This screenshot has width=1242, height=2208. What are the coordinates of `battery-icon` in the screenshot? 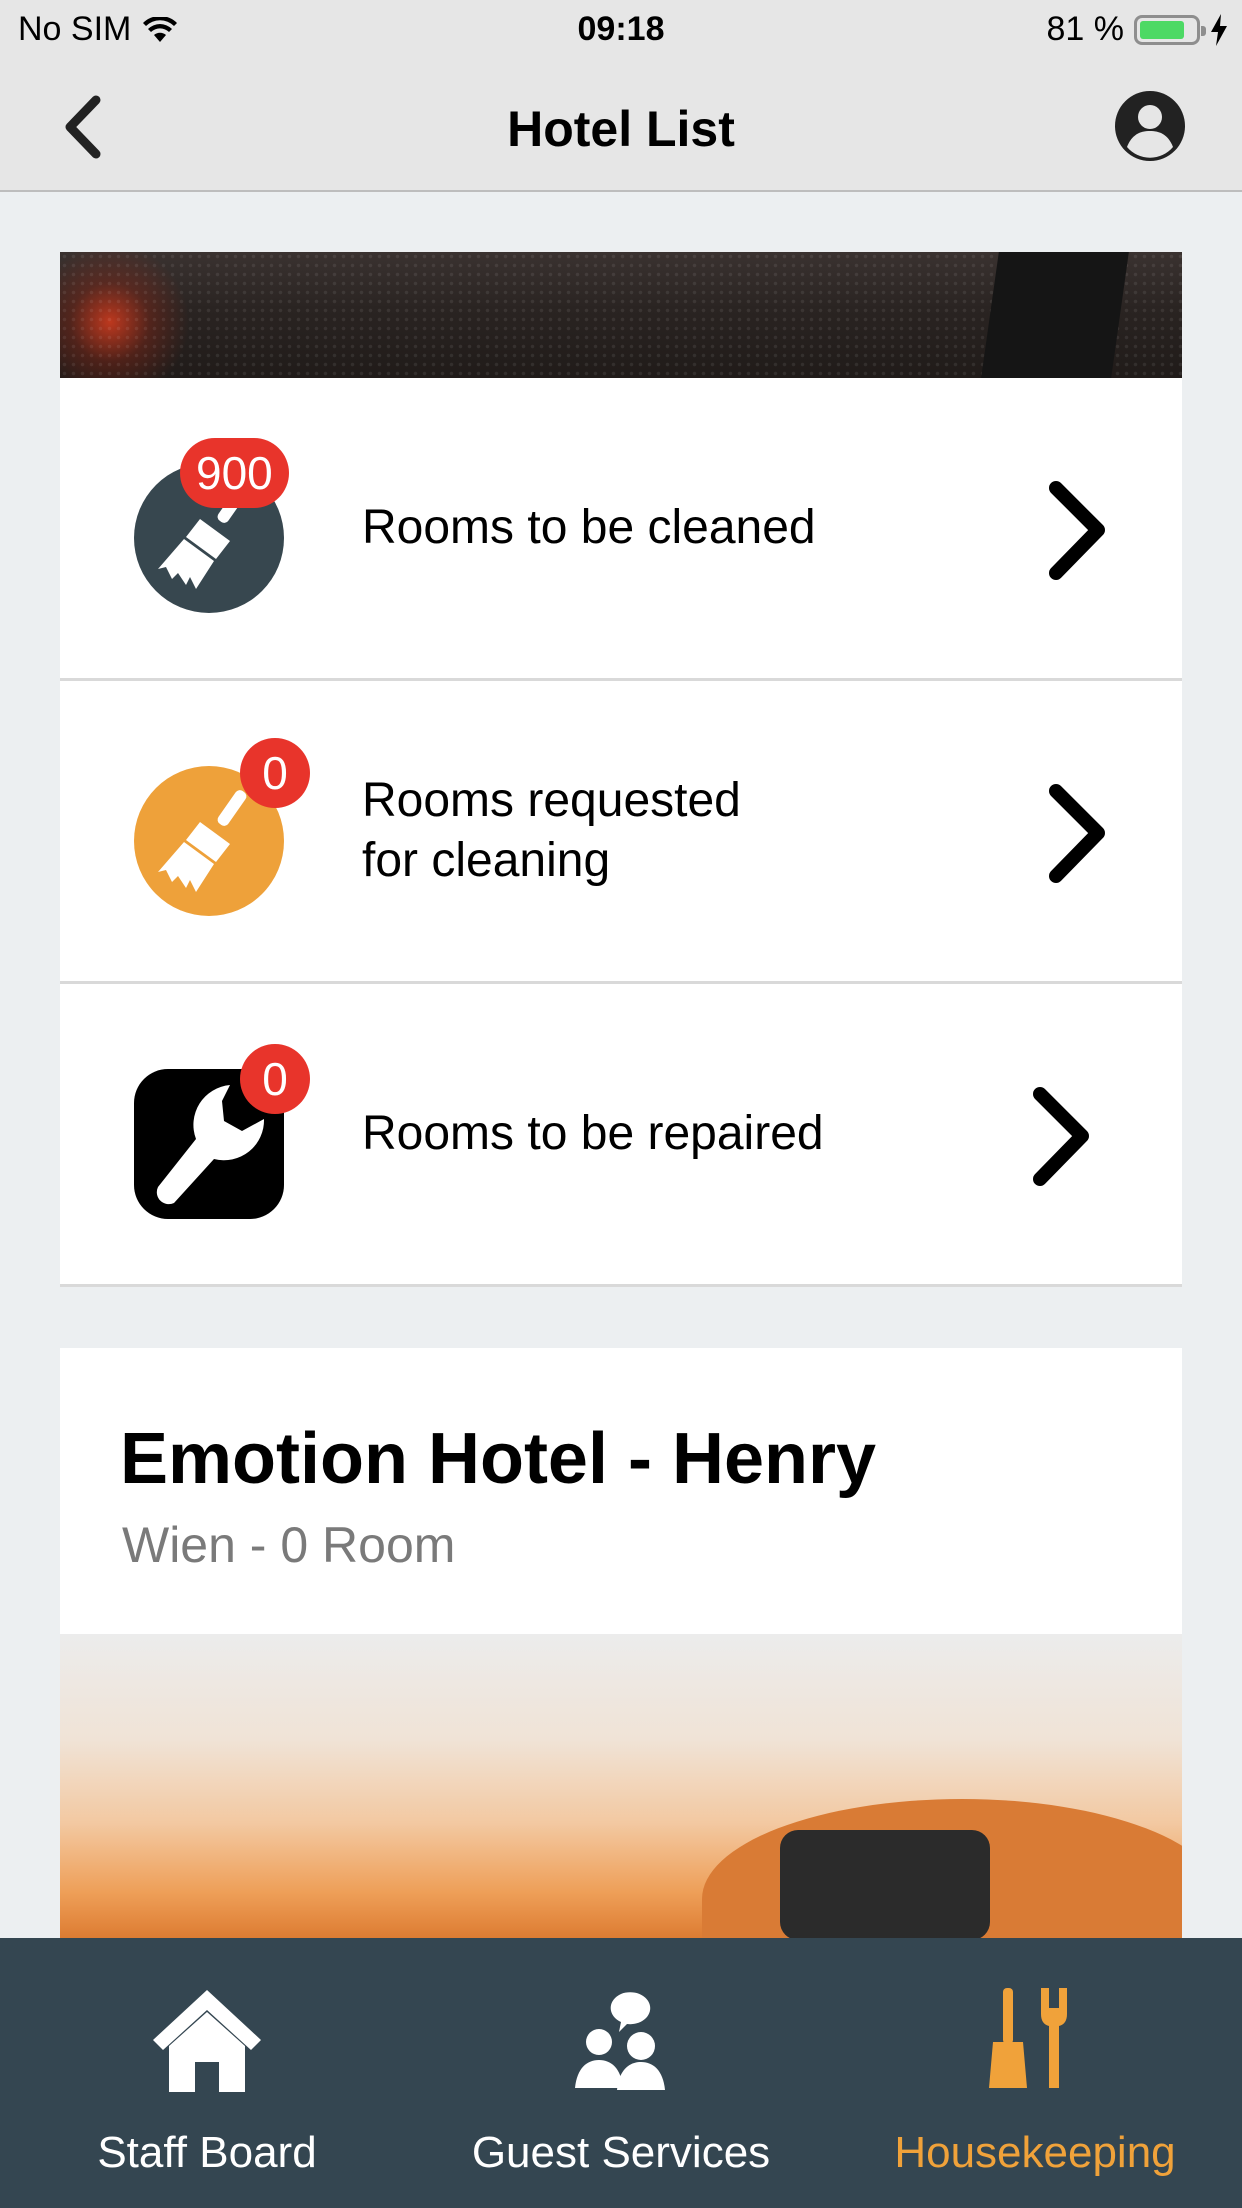 It's located at (1170, 29).